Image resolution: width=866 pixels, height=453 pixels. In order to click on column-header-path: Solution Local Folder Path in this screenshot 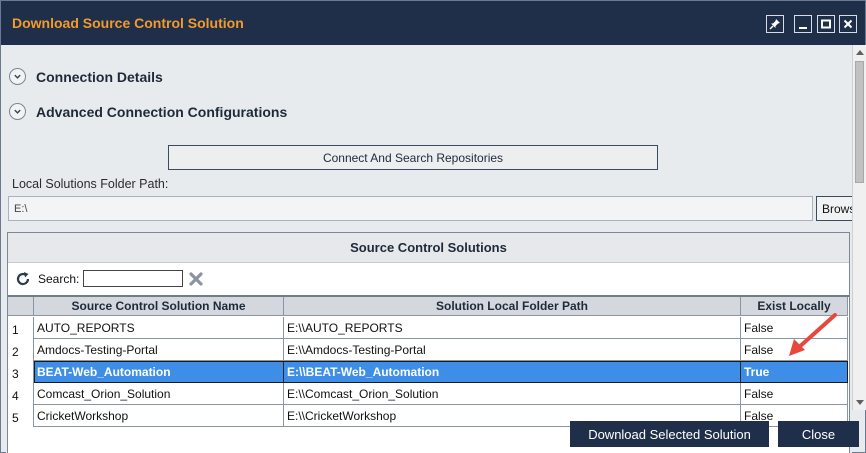, I will do `click(512, 306)`.